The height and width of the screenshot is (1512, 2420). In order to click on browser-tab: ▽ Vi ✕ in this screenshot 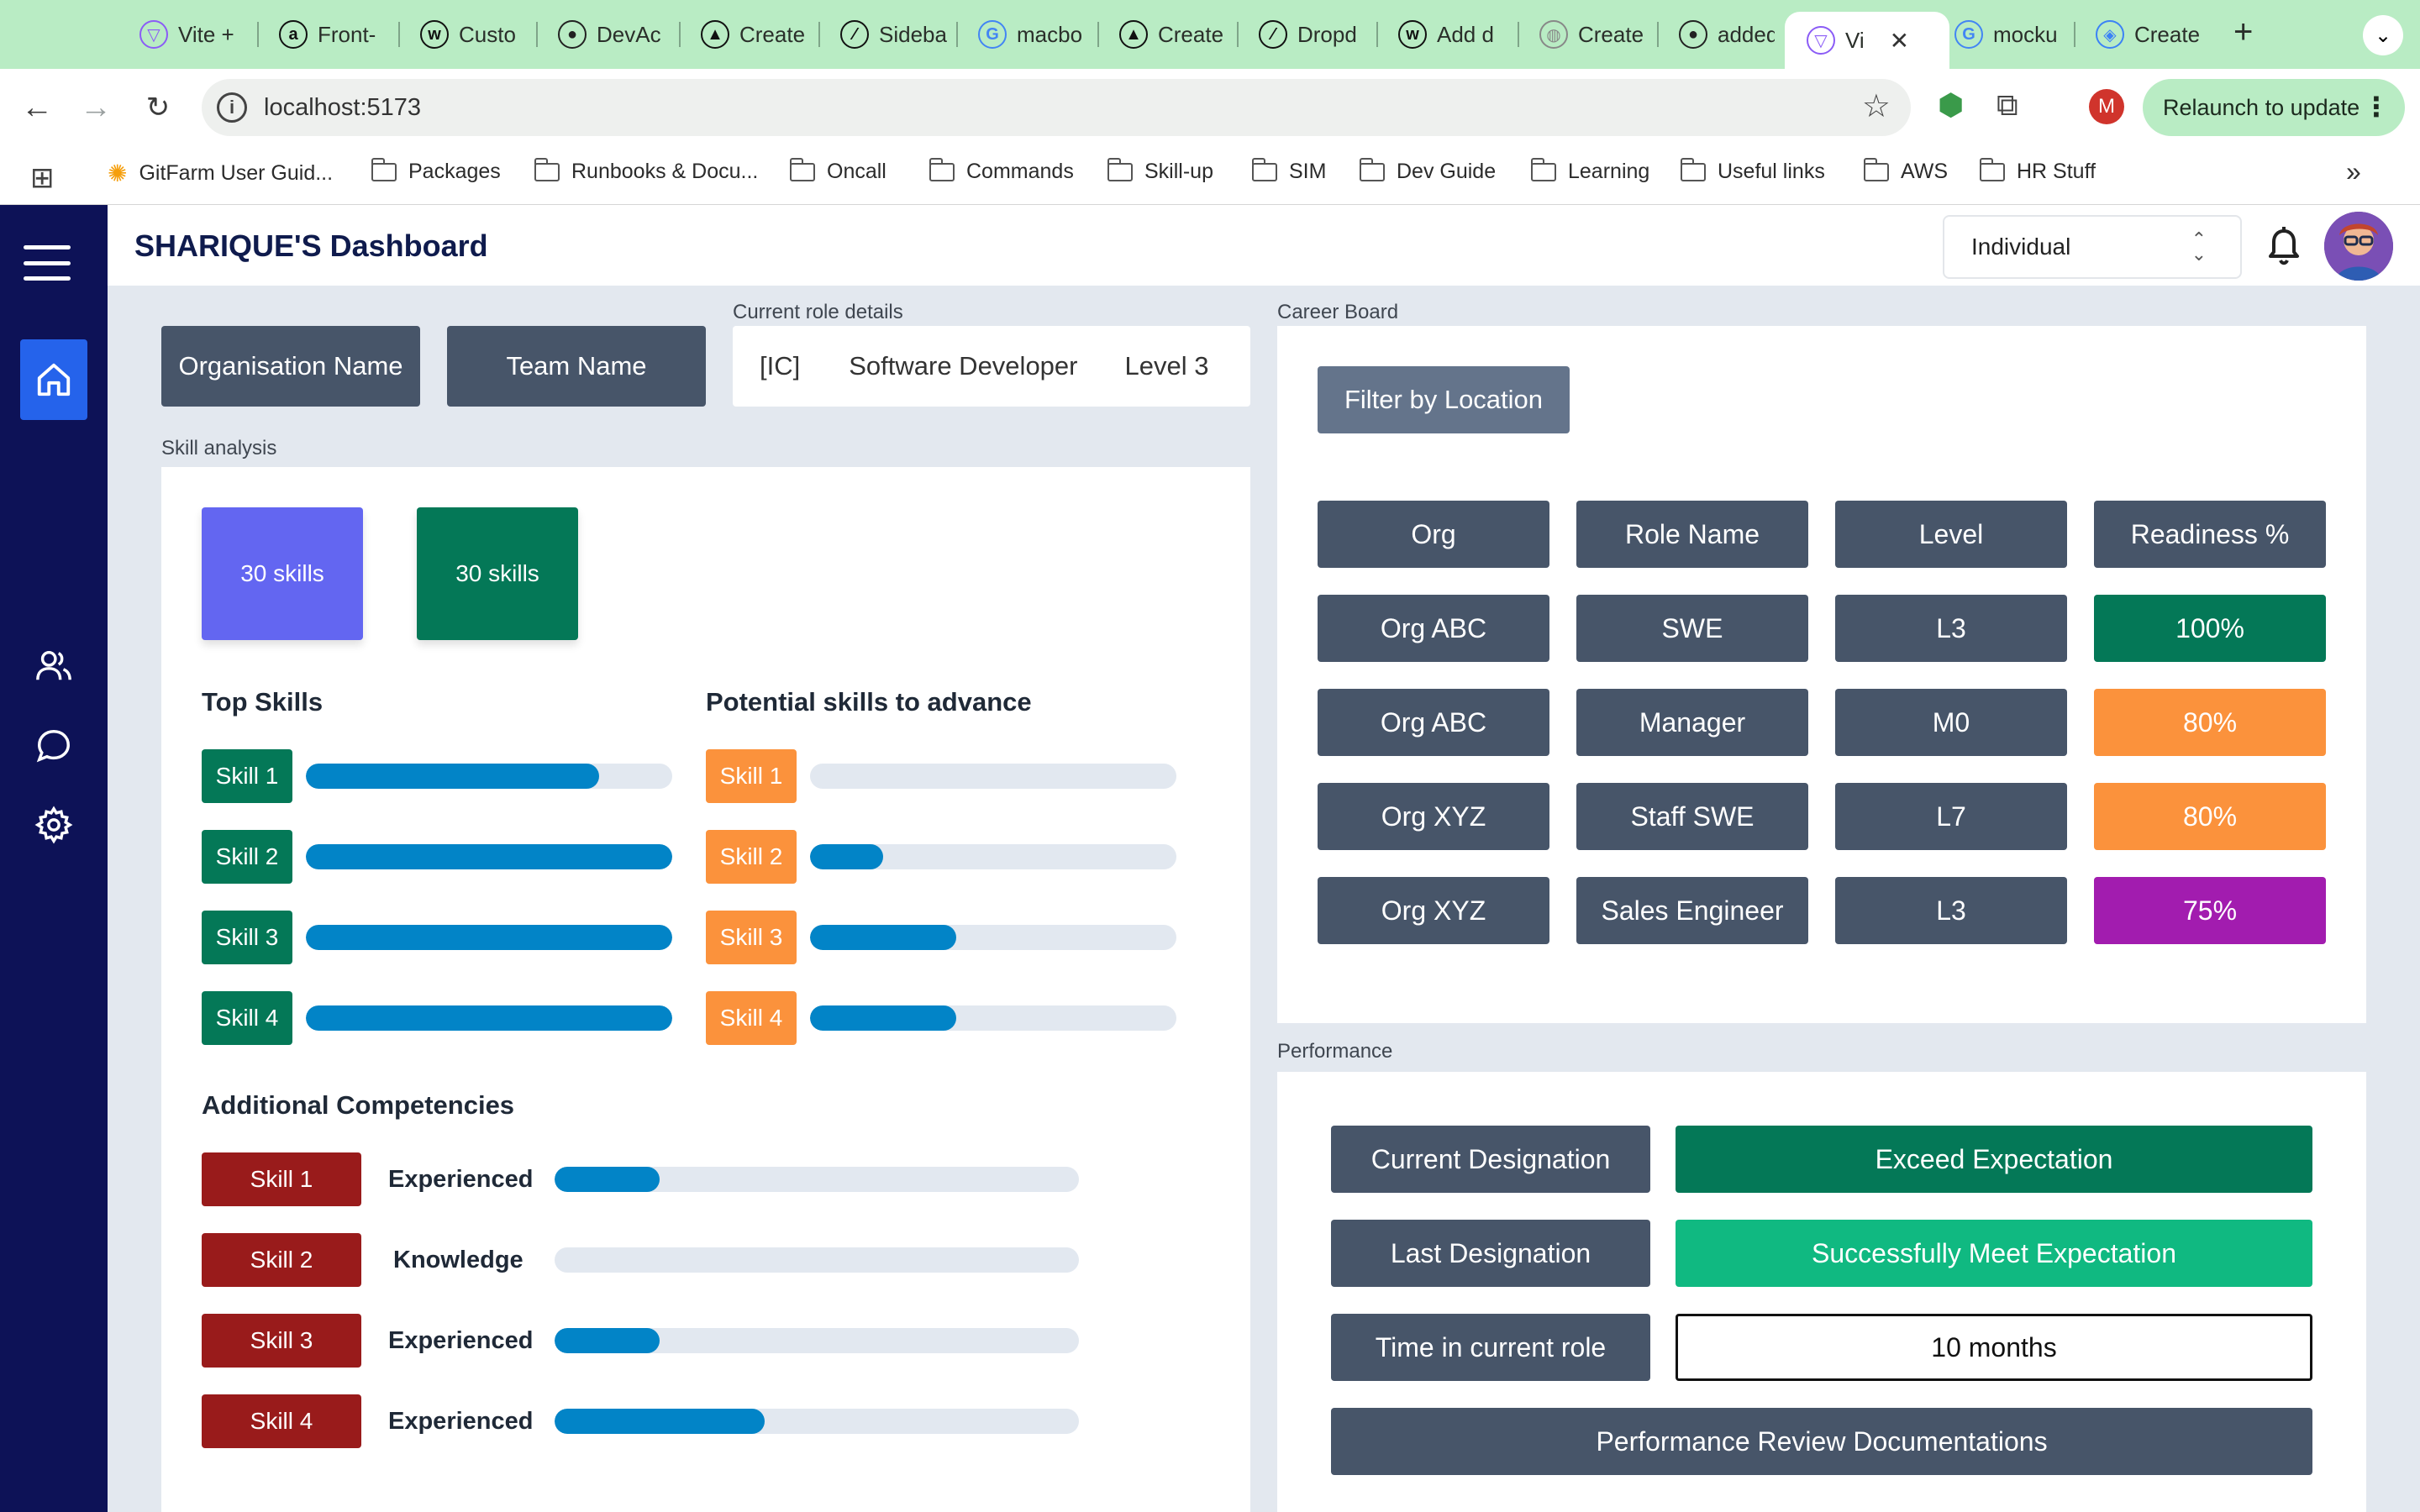, I will do `click(1867, 40)`.